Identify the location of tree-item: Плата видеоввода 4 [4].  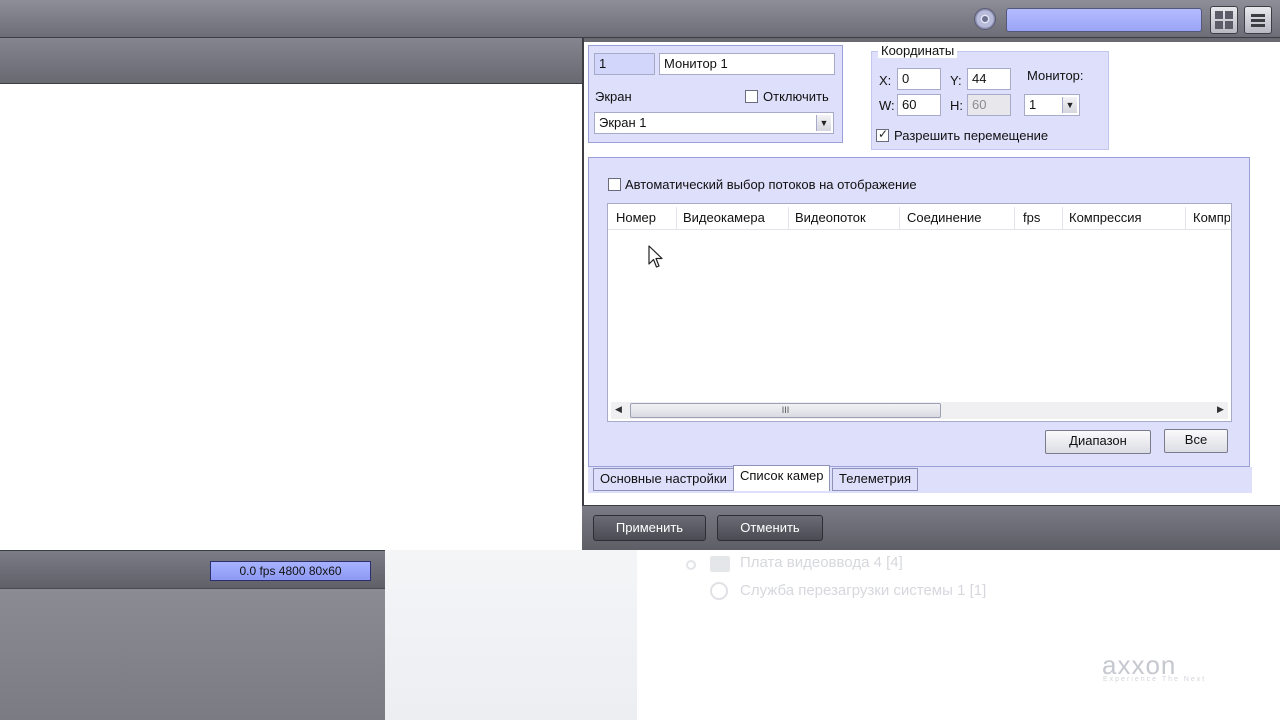
(821, 562).